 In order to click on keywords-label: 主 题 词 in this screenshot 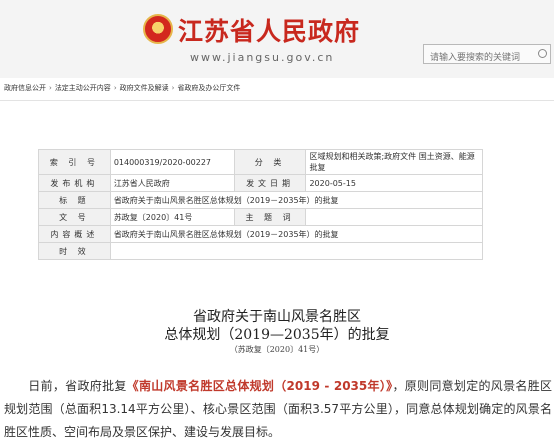, I will do `click(270, 217)`.